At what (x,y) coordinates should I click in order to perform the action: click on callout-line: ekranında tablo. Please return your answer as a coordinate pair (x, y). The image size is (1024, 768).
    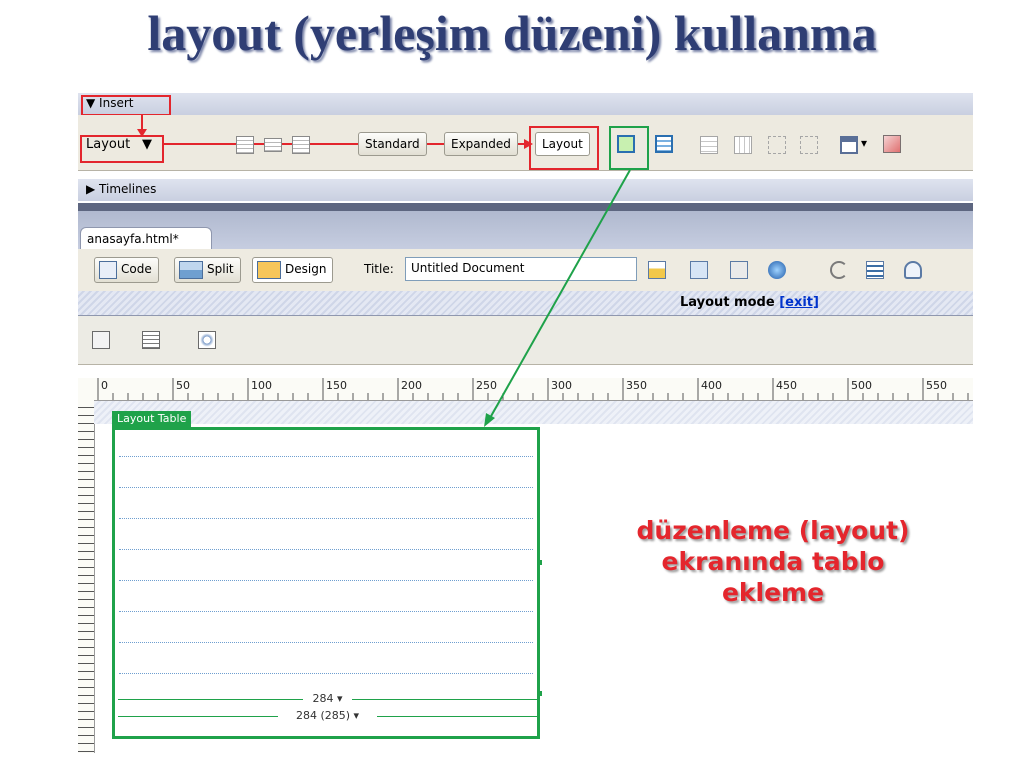
    Looking at the image, I should click on (773, 561).